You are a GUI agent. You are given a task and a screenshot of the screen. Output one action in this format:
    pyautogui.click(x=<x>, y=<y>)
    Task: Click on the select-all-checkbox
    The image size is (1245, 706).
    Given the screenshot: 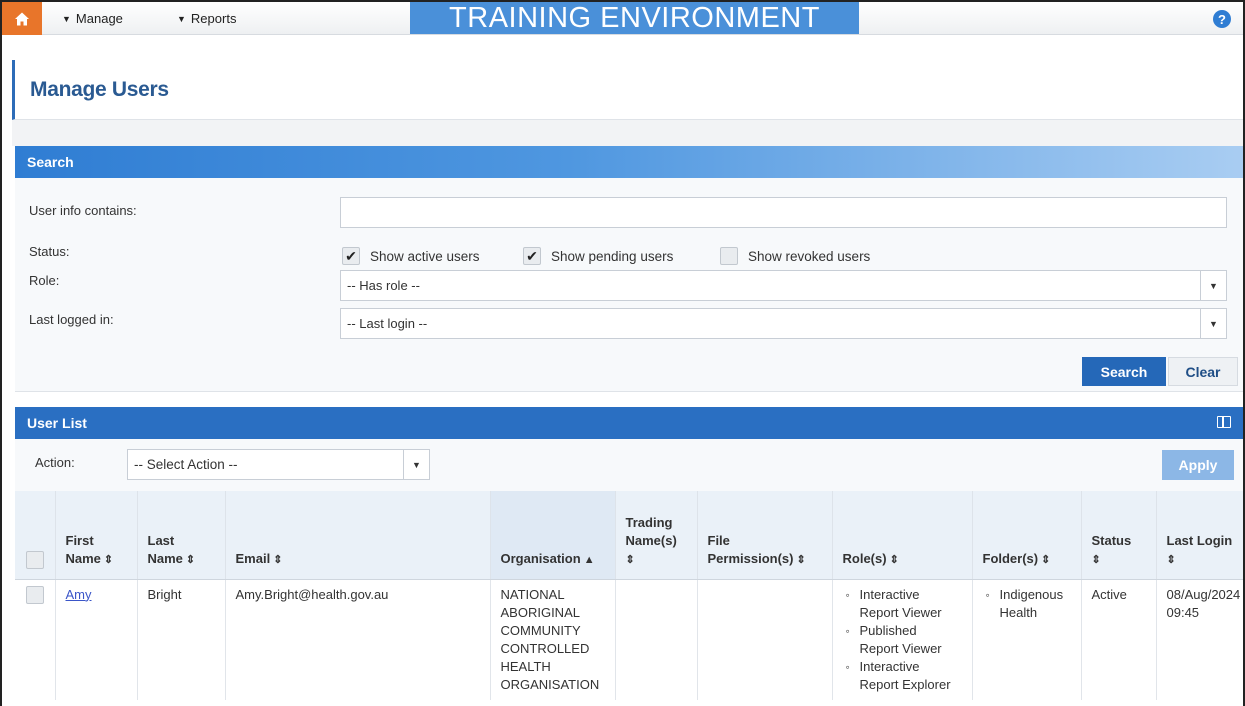 What is the action you would take?
    pyautogui.click(x=35, y=559)
    